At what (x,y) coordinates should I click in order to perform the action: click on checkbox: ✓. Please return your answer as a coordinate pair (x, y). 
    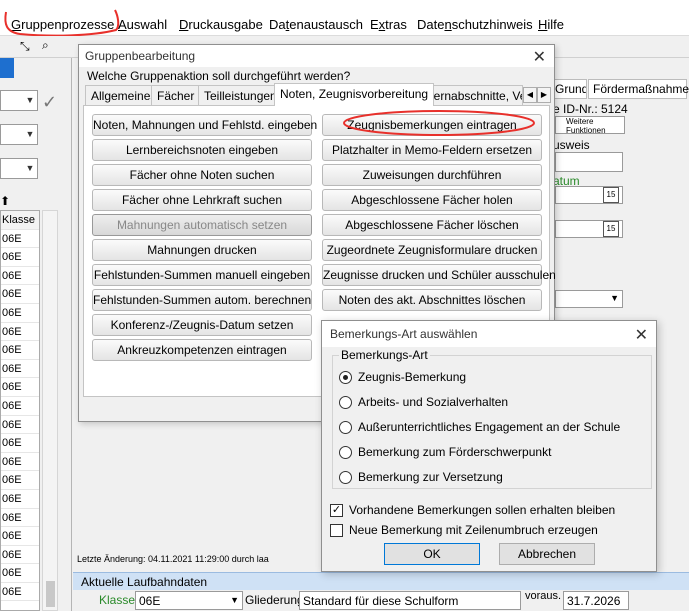
    Looking at the image, I should click on (336, 510).